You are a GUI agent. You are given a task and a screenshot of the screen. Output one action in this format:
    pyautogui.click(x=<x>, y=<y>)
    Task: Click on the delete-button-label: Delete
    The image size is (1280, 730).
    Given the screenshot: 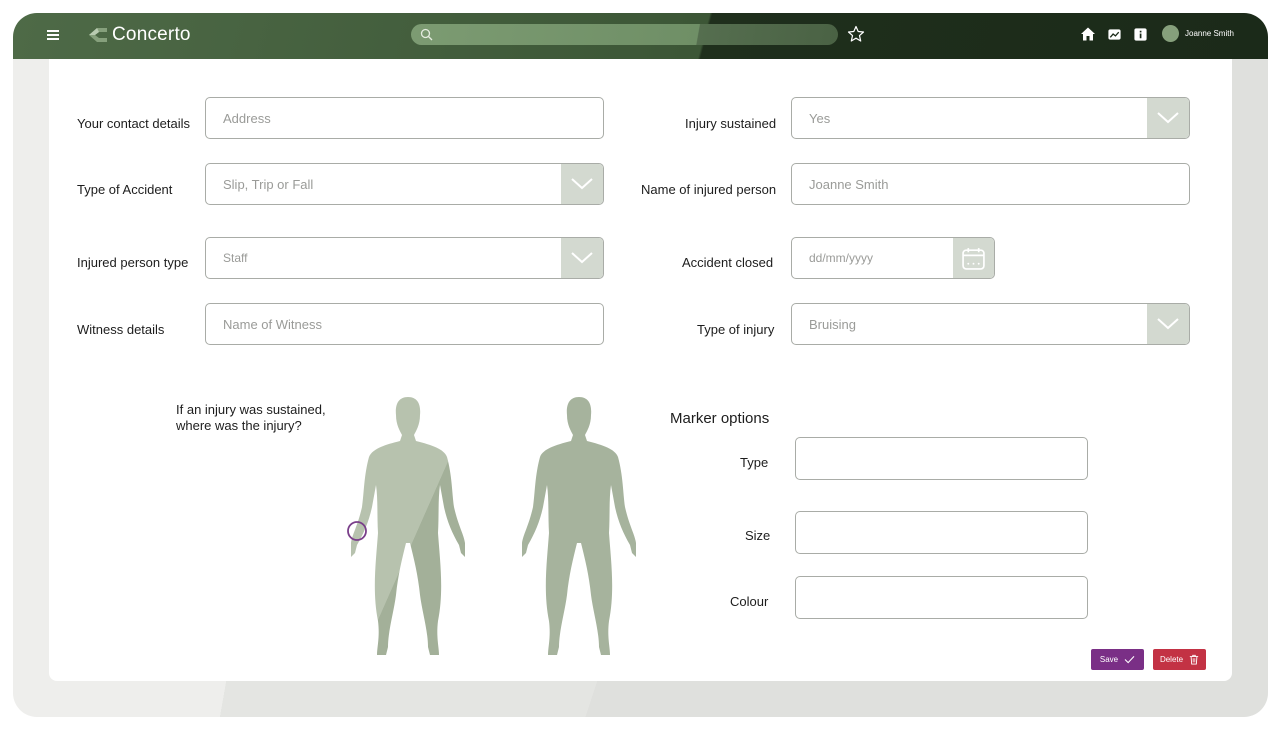 What is the action you would take?
    pyautogui.click(x=1171, y=659)
    